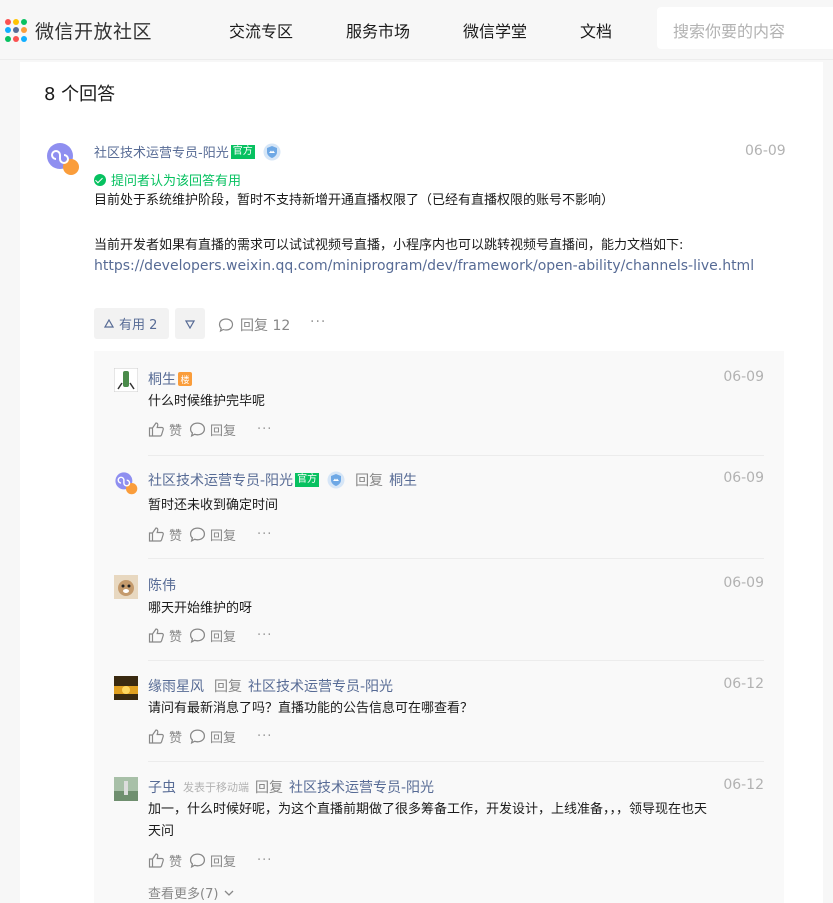  What do you see at coordinates (403, 480) in the screenshot?
I see `reply-to-author: 桐生` at bounding box center [403, 480].